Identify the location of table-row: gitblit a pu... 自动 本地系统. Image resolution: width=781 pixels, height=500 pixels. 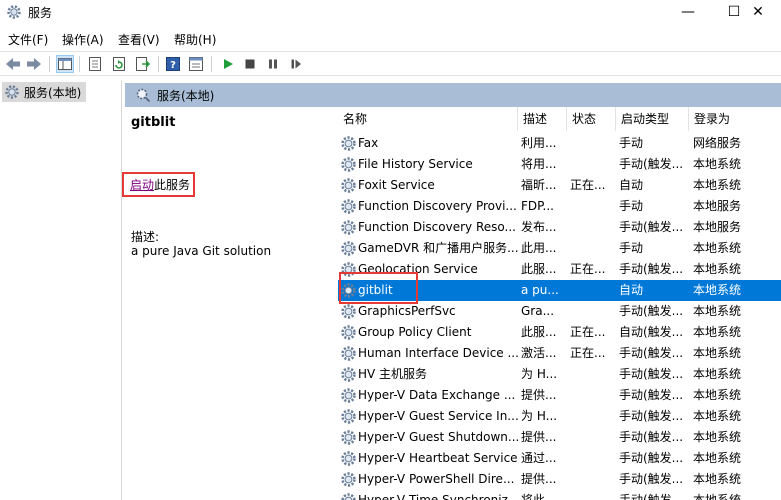
(559, 290).